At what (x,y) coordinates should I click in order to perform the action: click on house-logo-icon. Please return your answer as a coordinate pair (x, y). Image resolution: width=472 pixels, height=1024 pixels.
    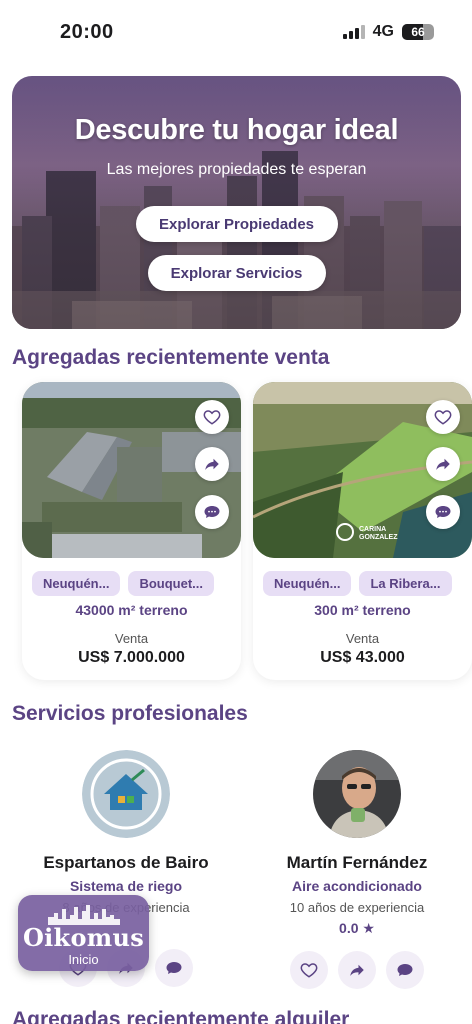
    Looking at the image, I should click on (126, 794).